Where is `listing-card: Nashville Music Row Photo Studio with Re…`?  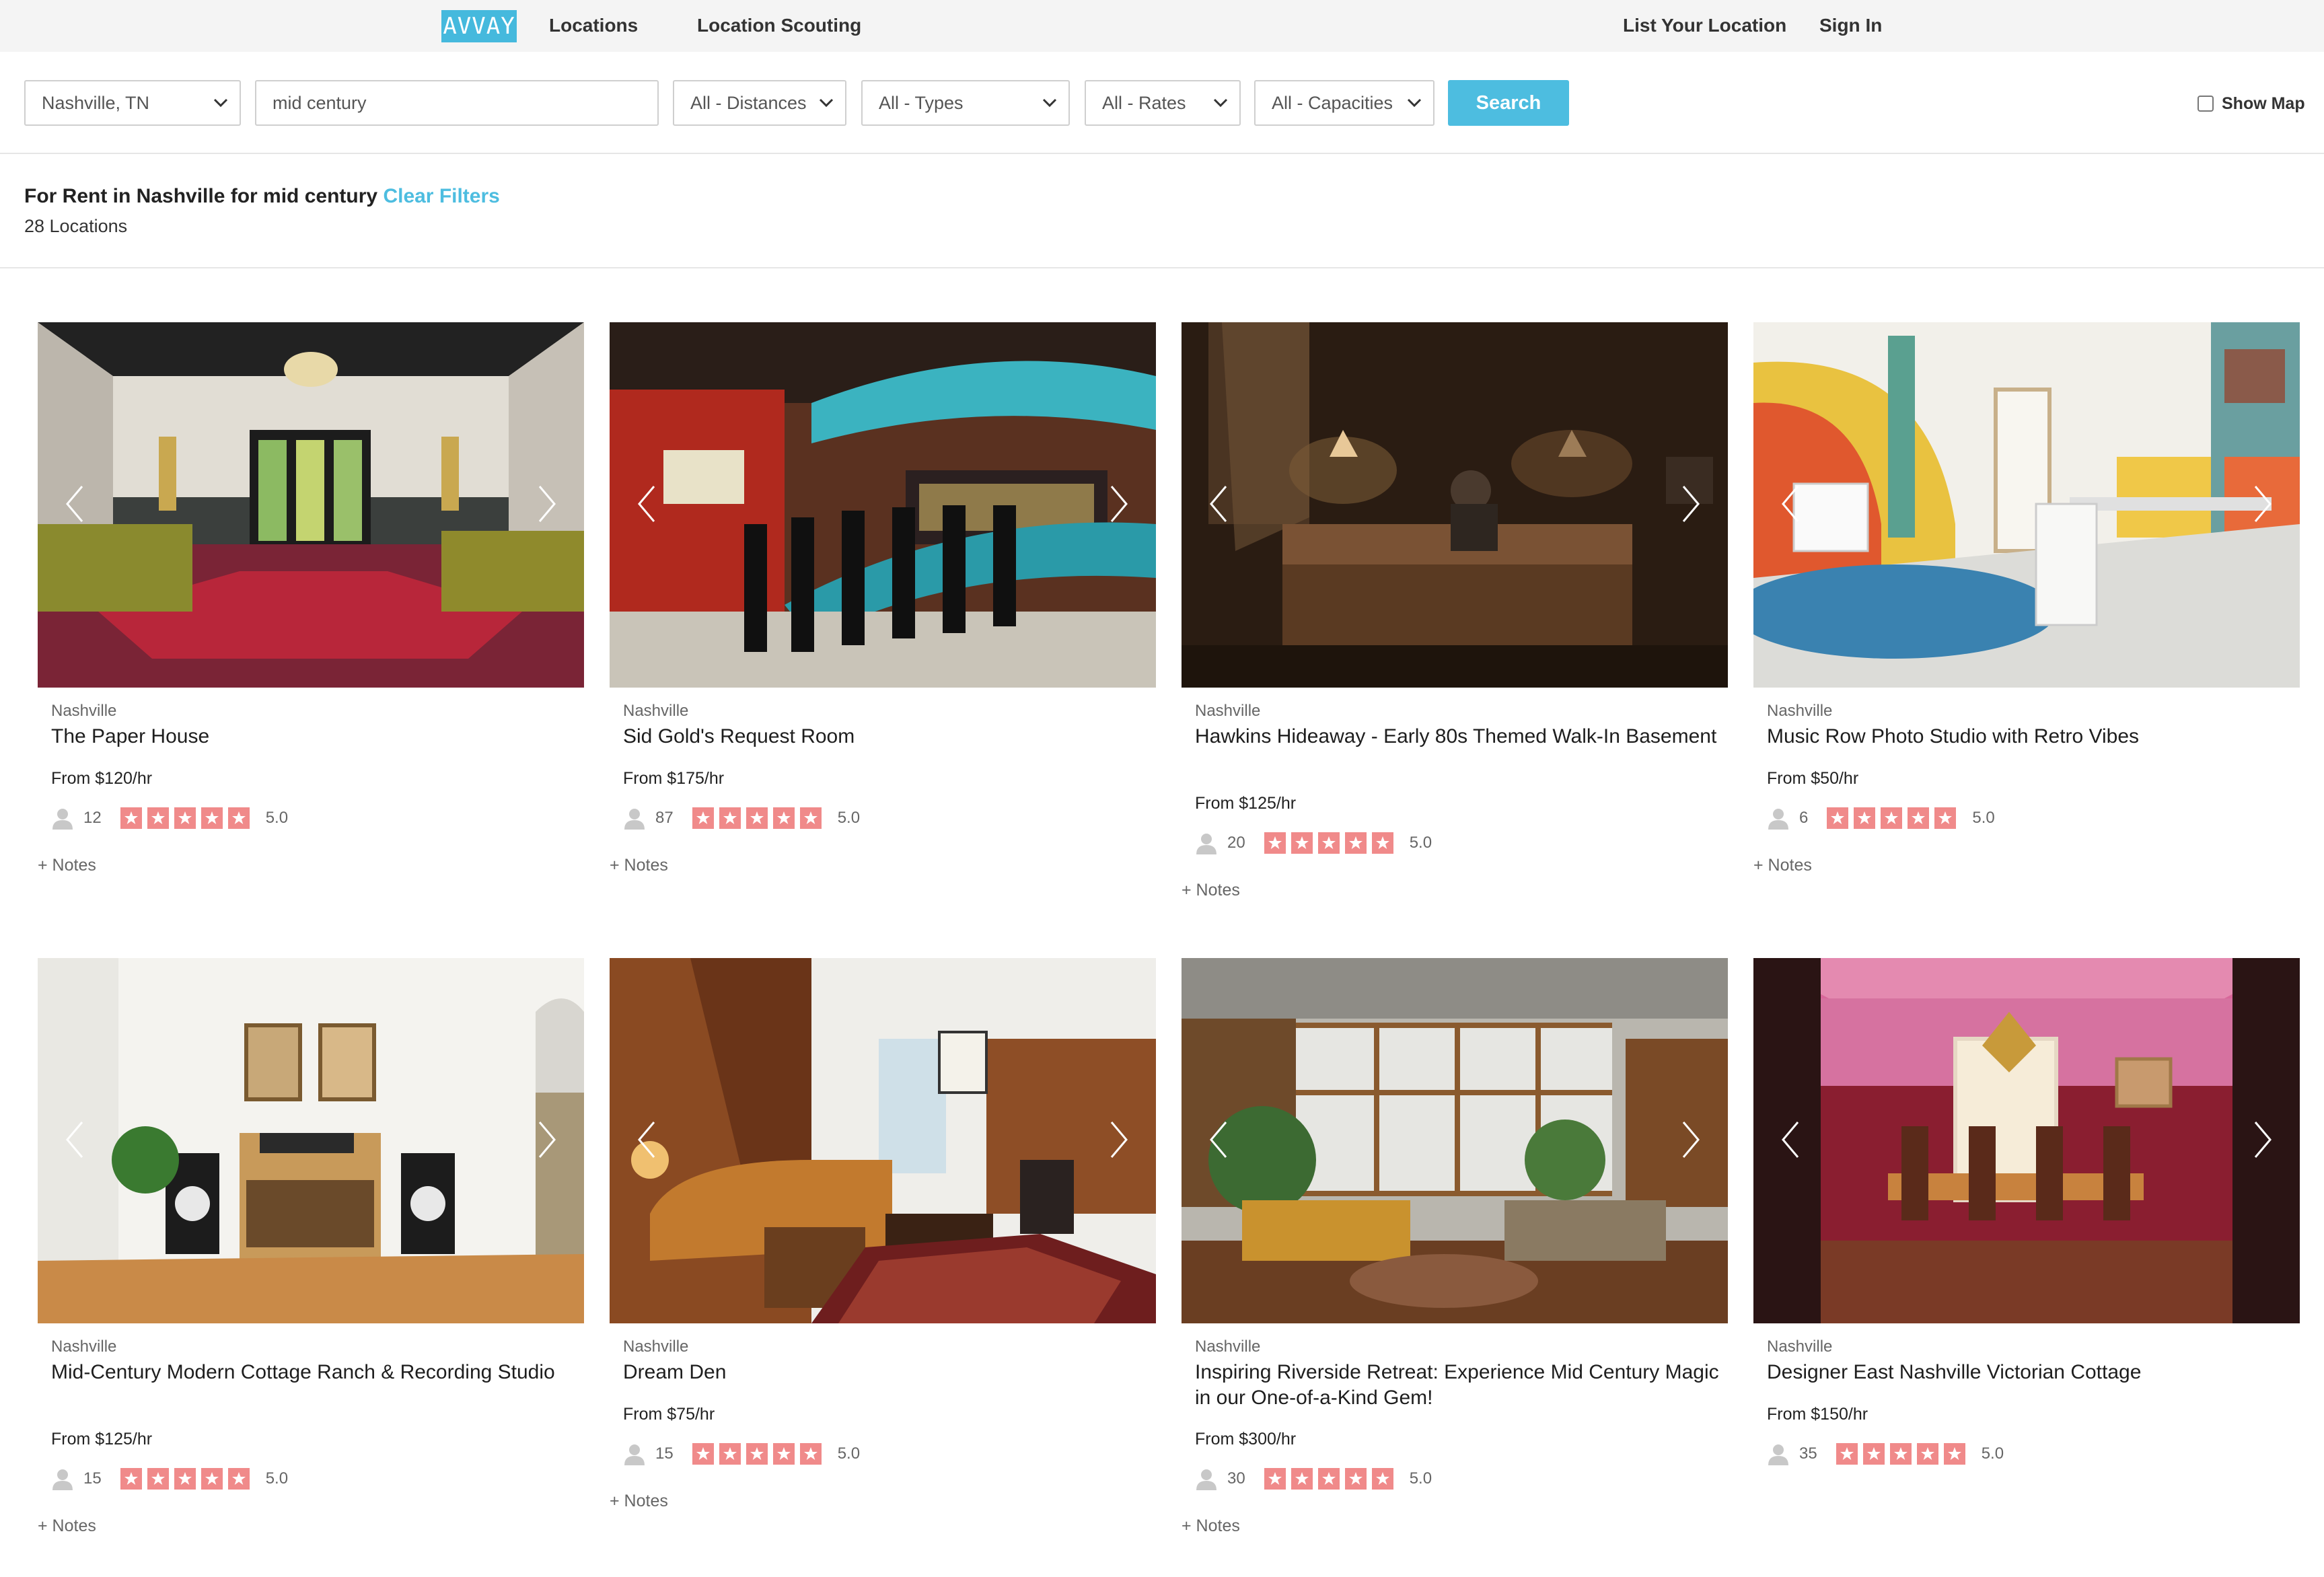
listing-card: Nashville Music Row Photo Studio with Re… is located at coordinates (2027, 599).